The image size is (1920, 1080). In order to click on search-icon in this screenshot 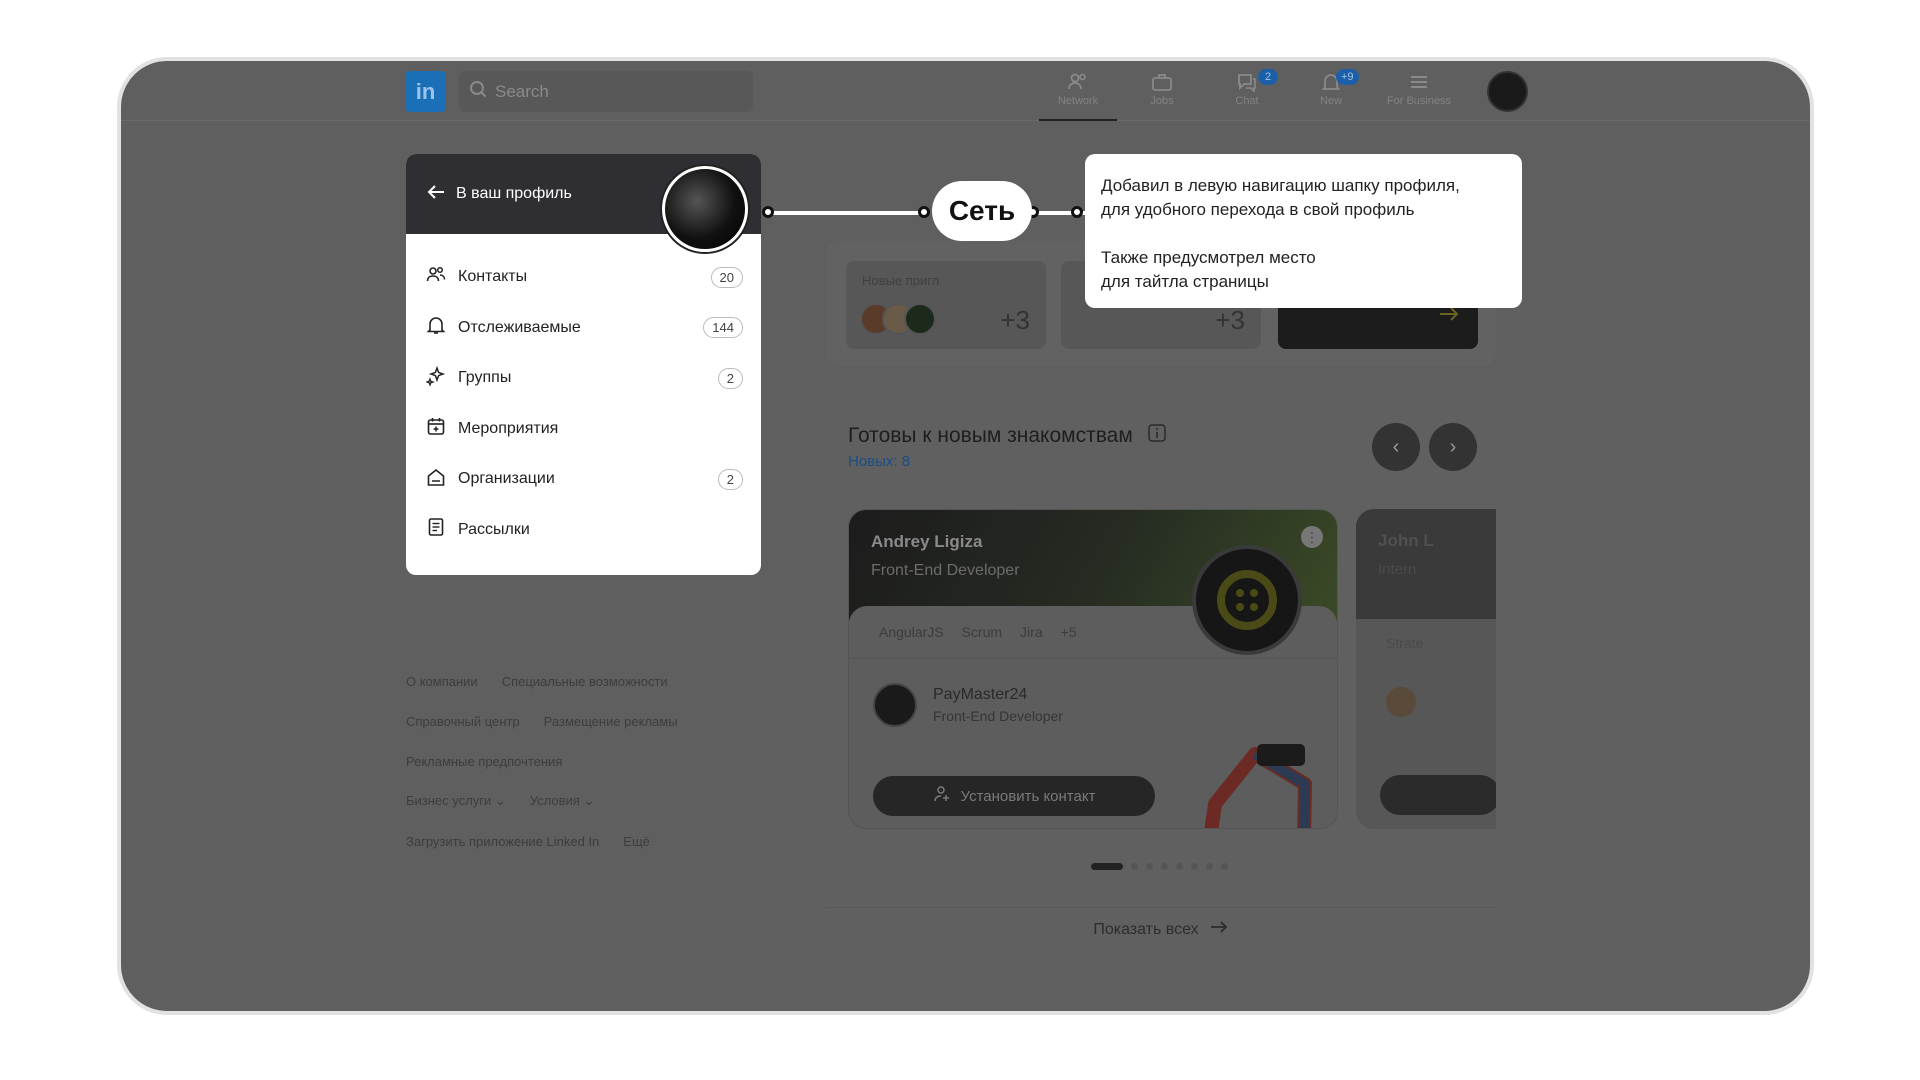, I will do `click(478, 91)`.